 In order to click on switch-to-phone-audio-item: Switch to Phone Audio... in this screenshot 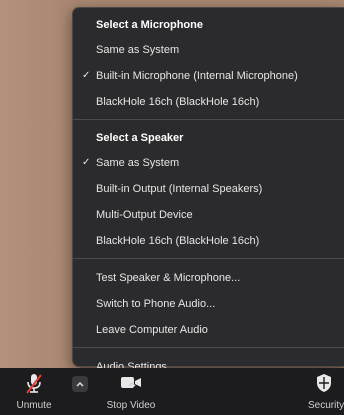, I will do `click(208, 304)`.